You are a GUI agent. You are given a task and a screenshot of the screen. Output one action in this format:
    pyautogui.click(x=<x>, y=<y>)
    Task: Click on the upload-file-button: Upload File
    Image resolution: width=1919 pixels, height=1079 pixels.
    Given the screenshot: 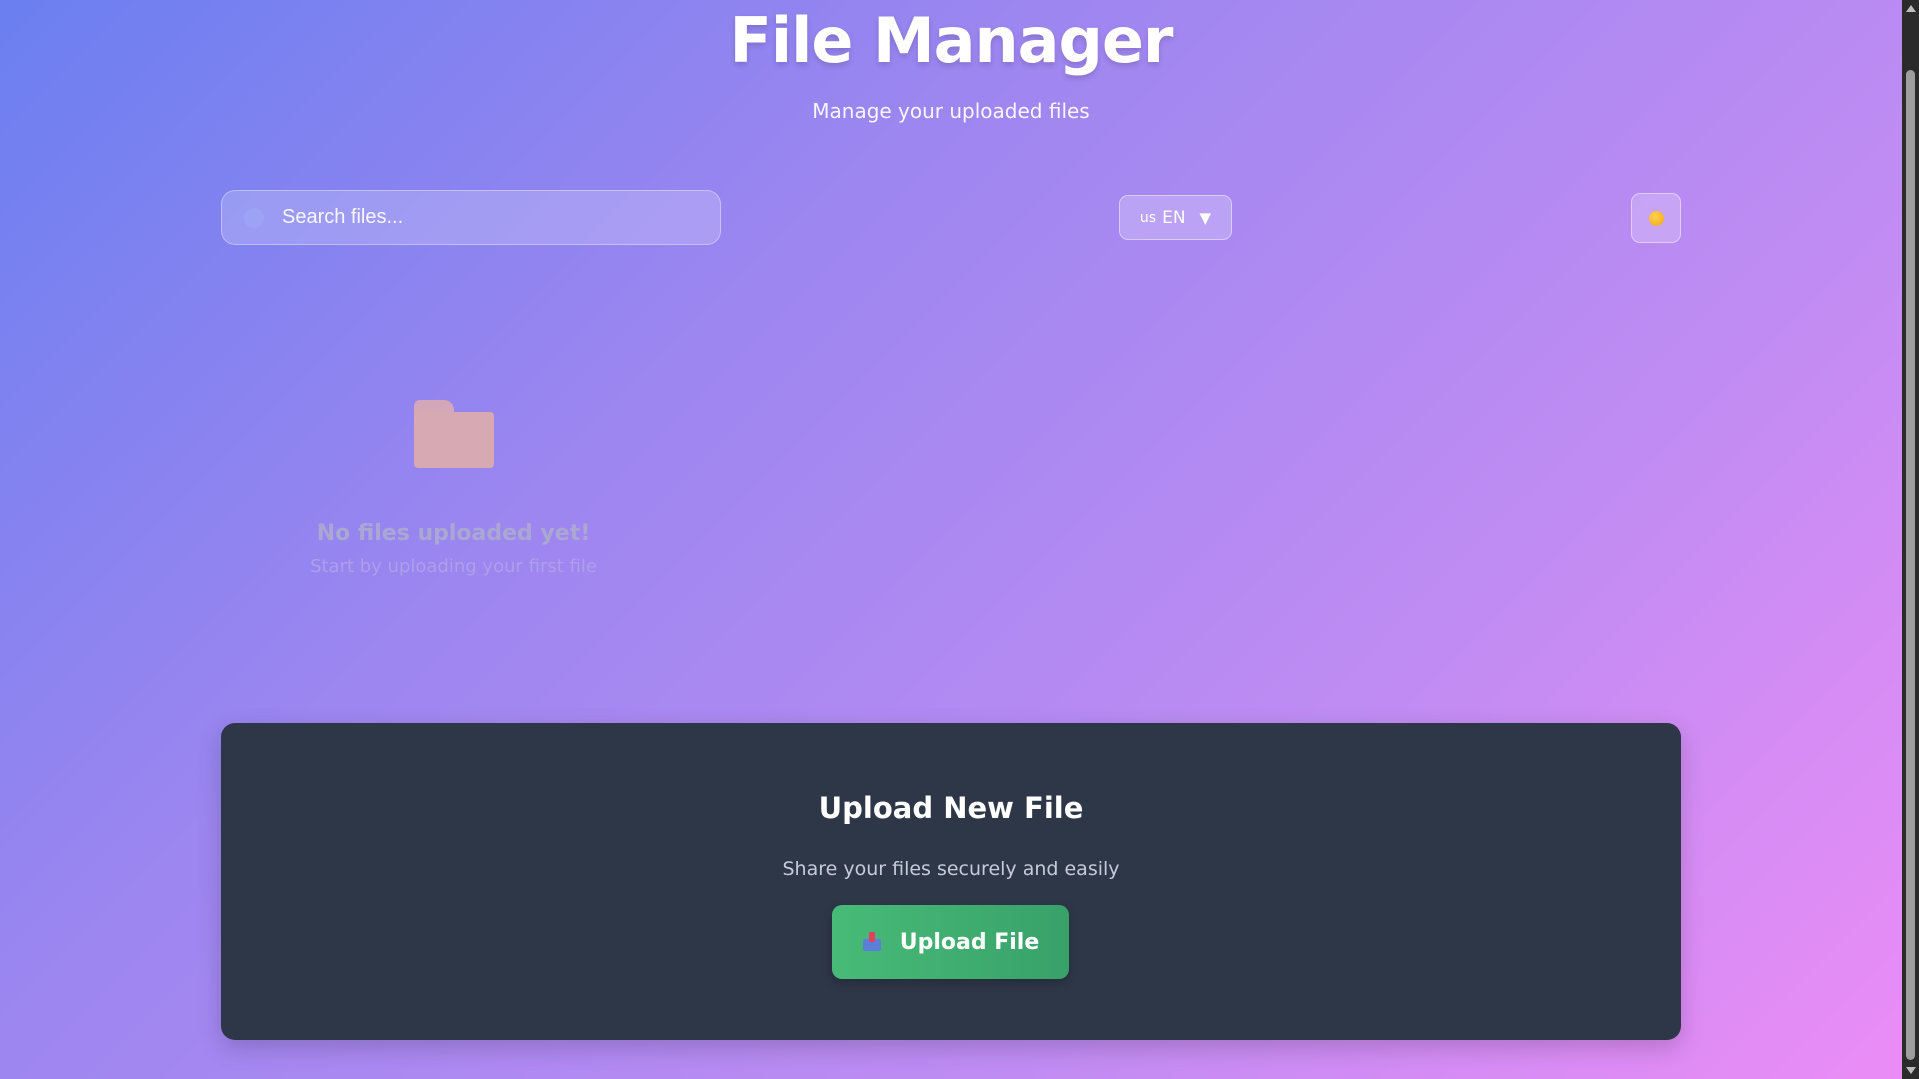 What is the action you would take?
    pyautogui.click(x=950, y=942)
    